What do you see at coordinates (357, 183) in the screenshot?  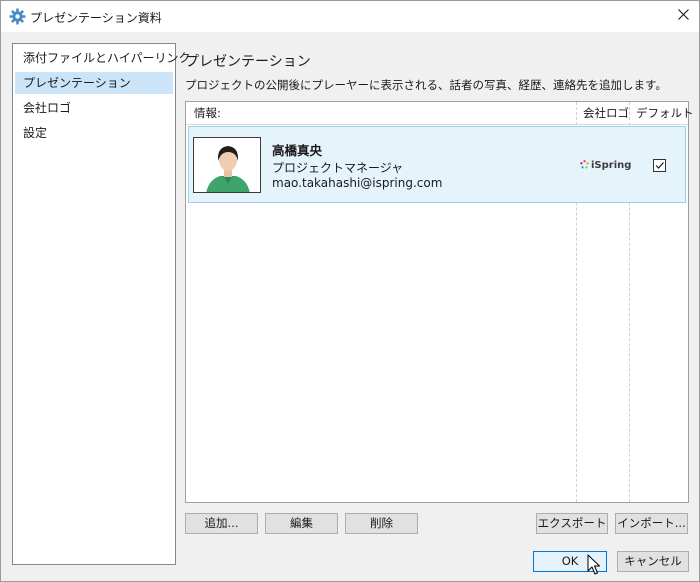 I see `presenter-email: mao.takahashi@ispring.com` at bounding box center [357, 183].